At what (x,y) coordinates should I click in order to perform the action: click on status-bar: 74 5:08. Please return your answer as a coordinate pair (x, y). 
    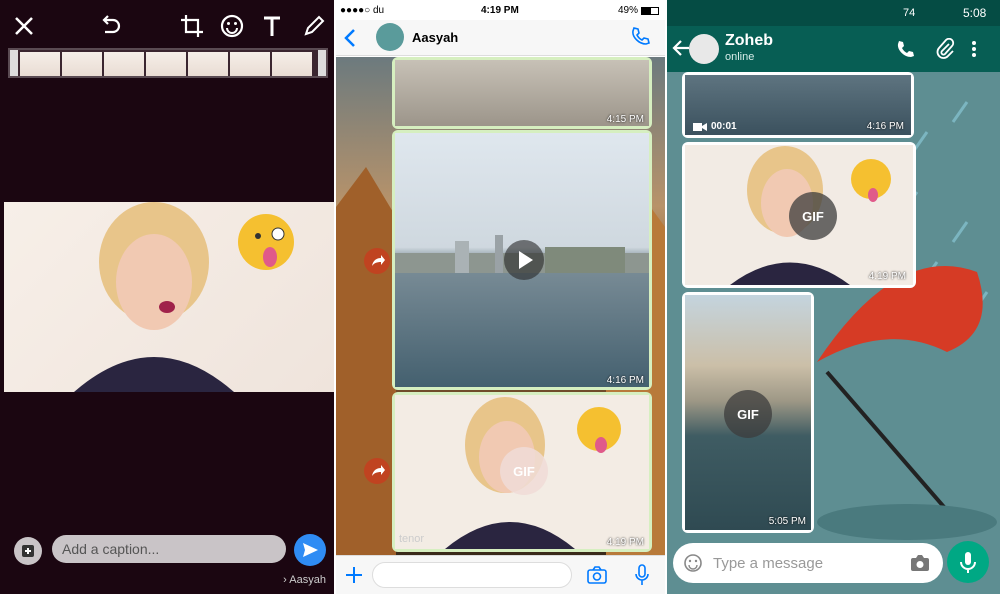
    Looking at the image, I should click on (833, 13).